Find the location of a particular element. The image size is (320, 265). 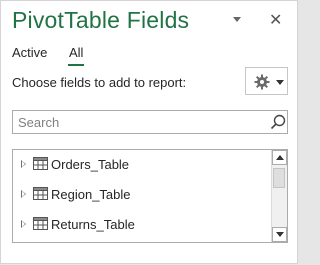

search-box is located at coordinates (150, 122).